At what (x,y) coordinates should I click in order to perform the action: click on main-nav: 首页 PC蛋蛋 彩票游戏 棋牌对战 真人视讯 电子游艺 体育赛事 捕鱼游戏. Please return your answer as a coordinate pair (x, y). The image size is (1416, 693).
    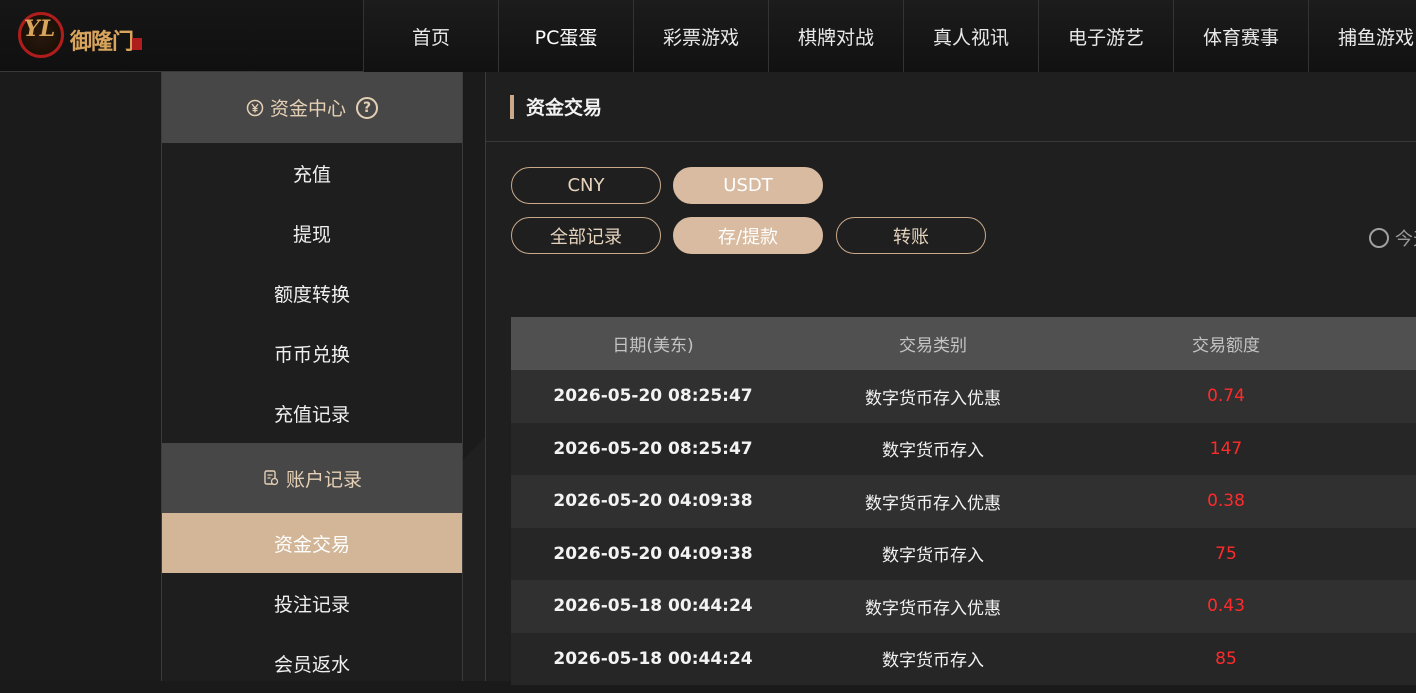
    Looking at the image, I should click on (889, 36).